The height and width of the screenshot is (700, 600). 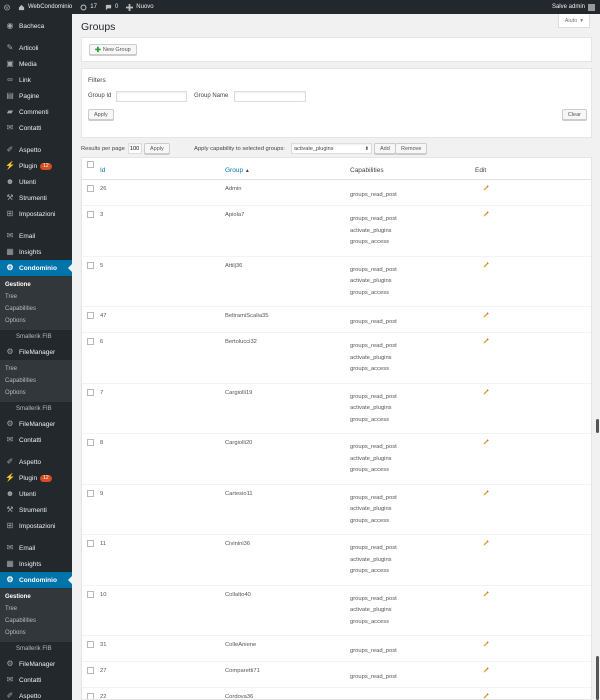 What do you see at coordinates (113, 49) in the screenshot?
I see `new-group-button: ✚ New Group` at bounding box center [113, 49].